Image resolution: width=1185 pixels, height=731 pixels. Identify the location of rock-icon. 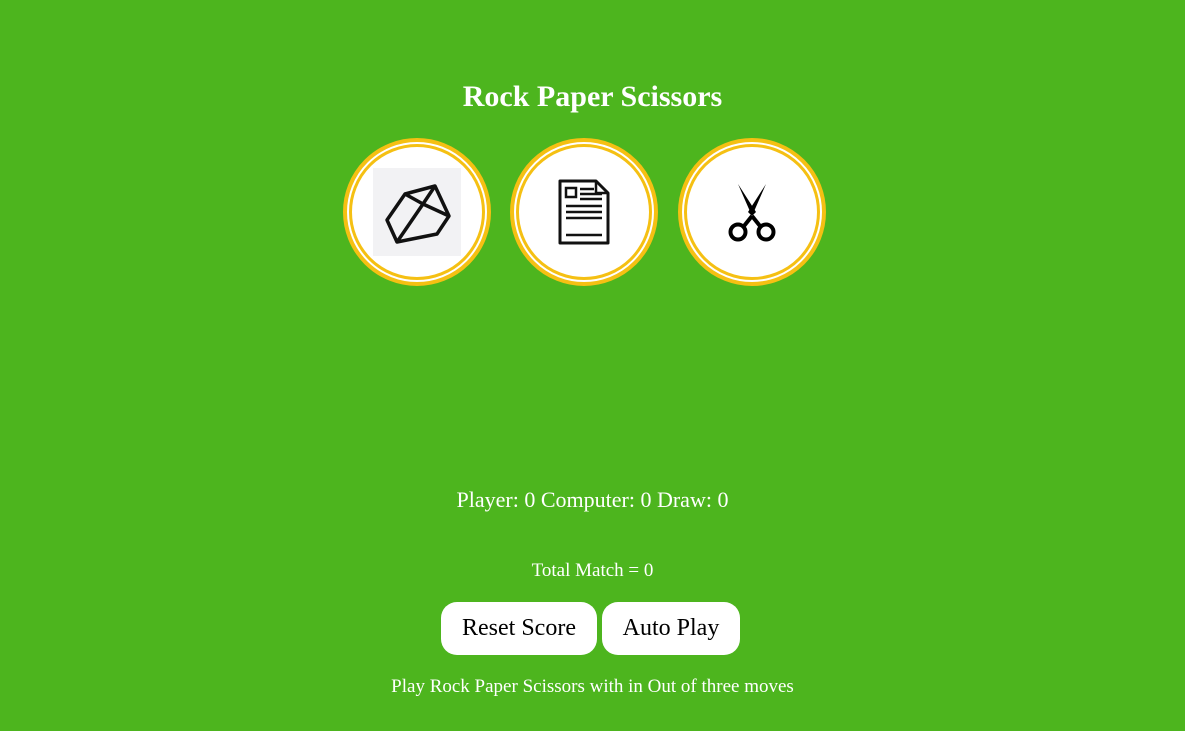
(417, 212).